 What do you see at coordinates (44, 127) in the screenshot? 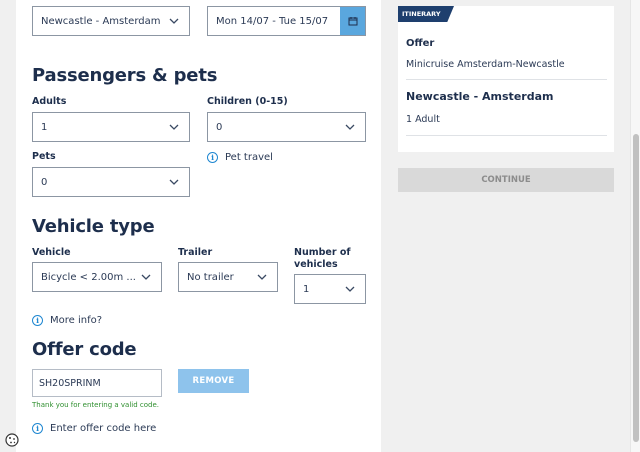
I see `adults-select-value: 1` at bounding box center [44, 127].